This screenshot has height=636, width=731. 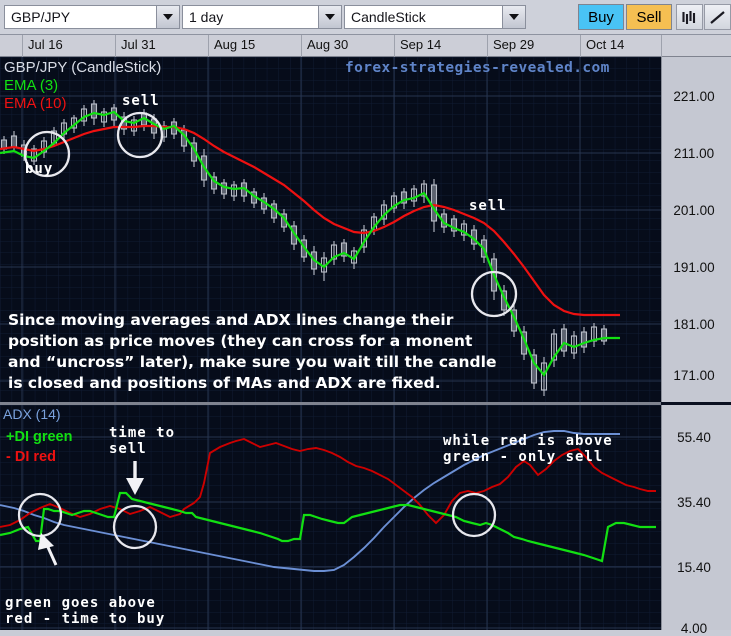 I want to click on adx-tick-label: 35.40, so click(x=694, y=502).